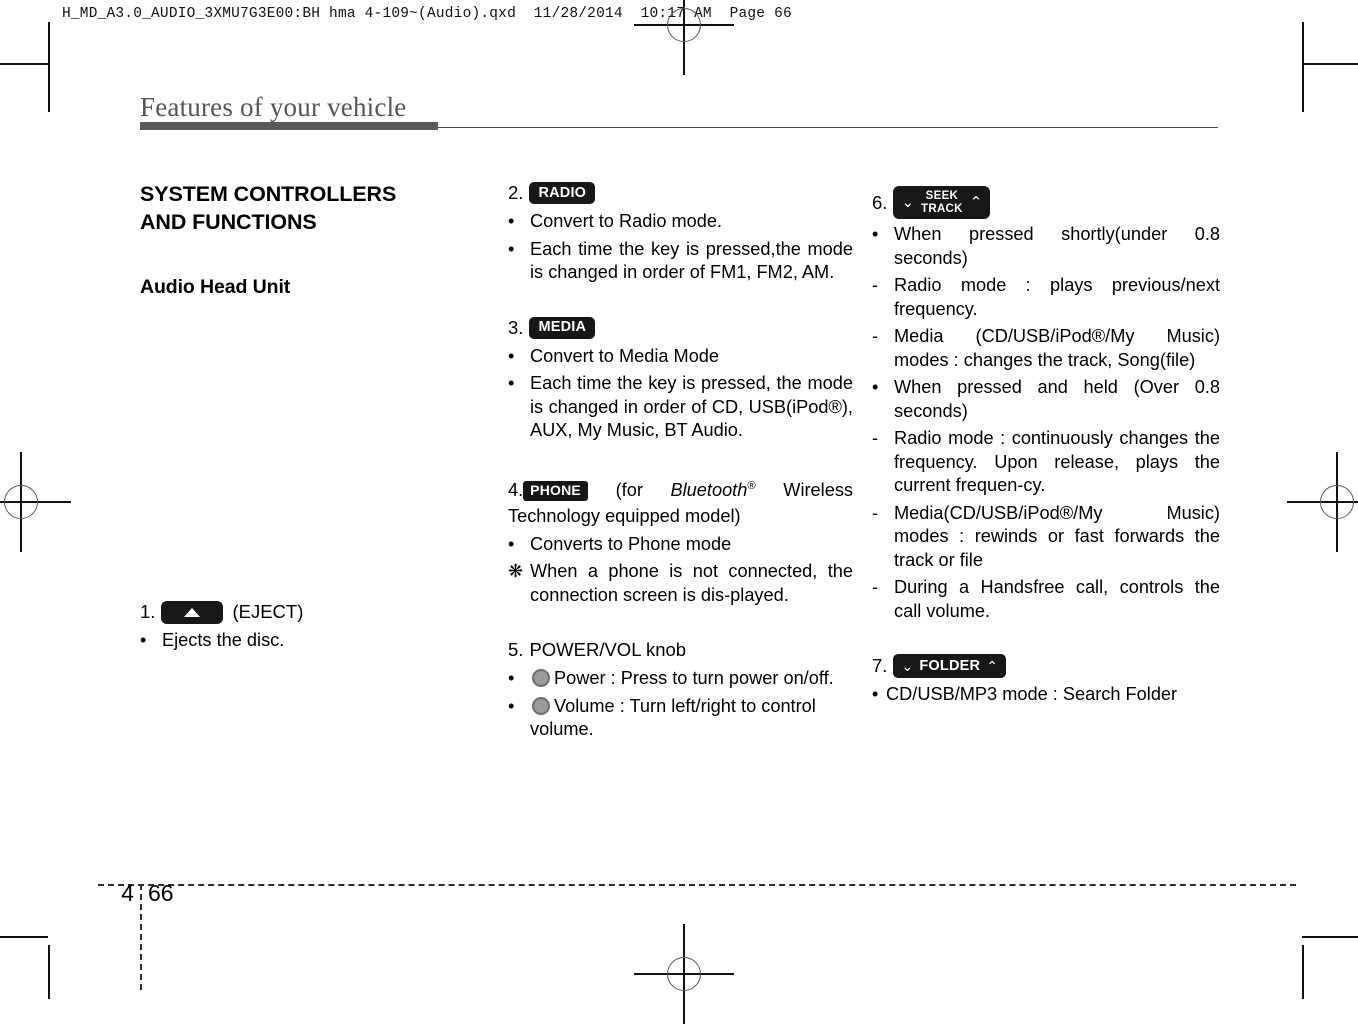 Image resolution: width=1358 pixels, height=1024 pixels. What do you see at coordinates (127, 893) in the screenshot?
I see `chapter-number: 4` at bounding box center [127, 893].